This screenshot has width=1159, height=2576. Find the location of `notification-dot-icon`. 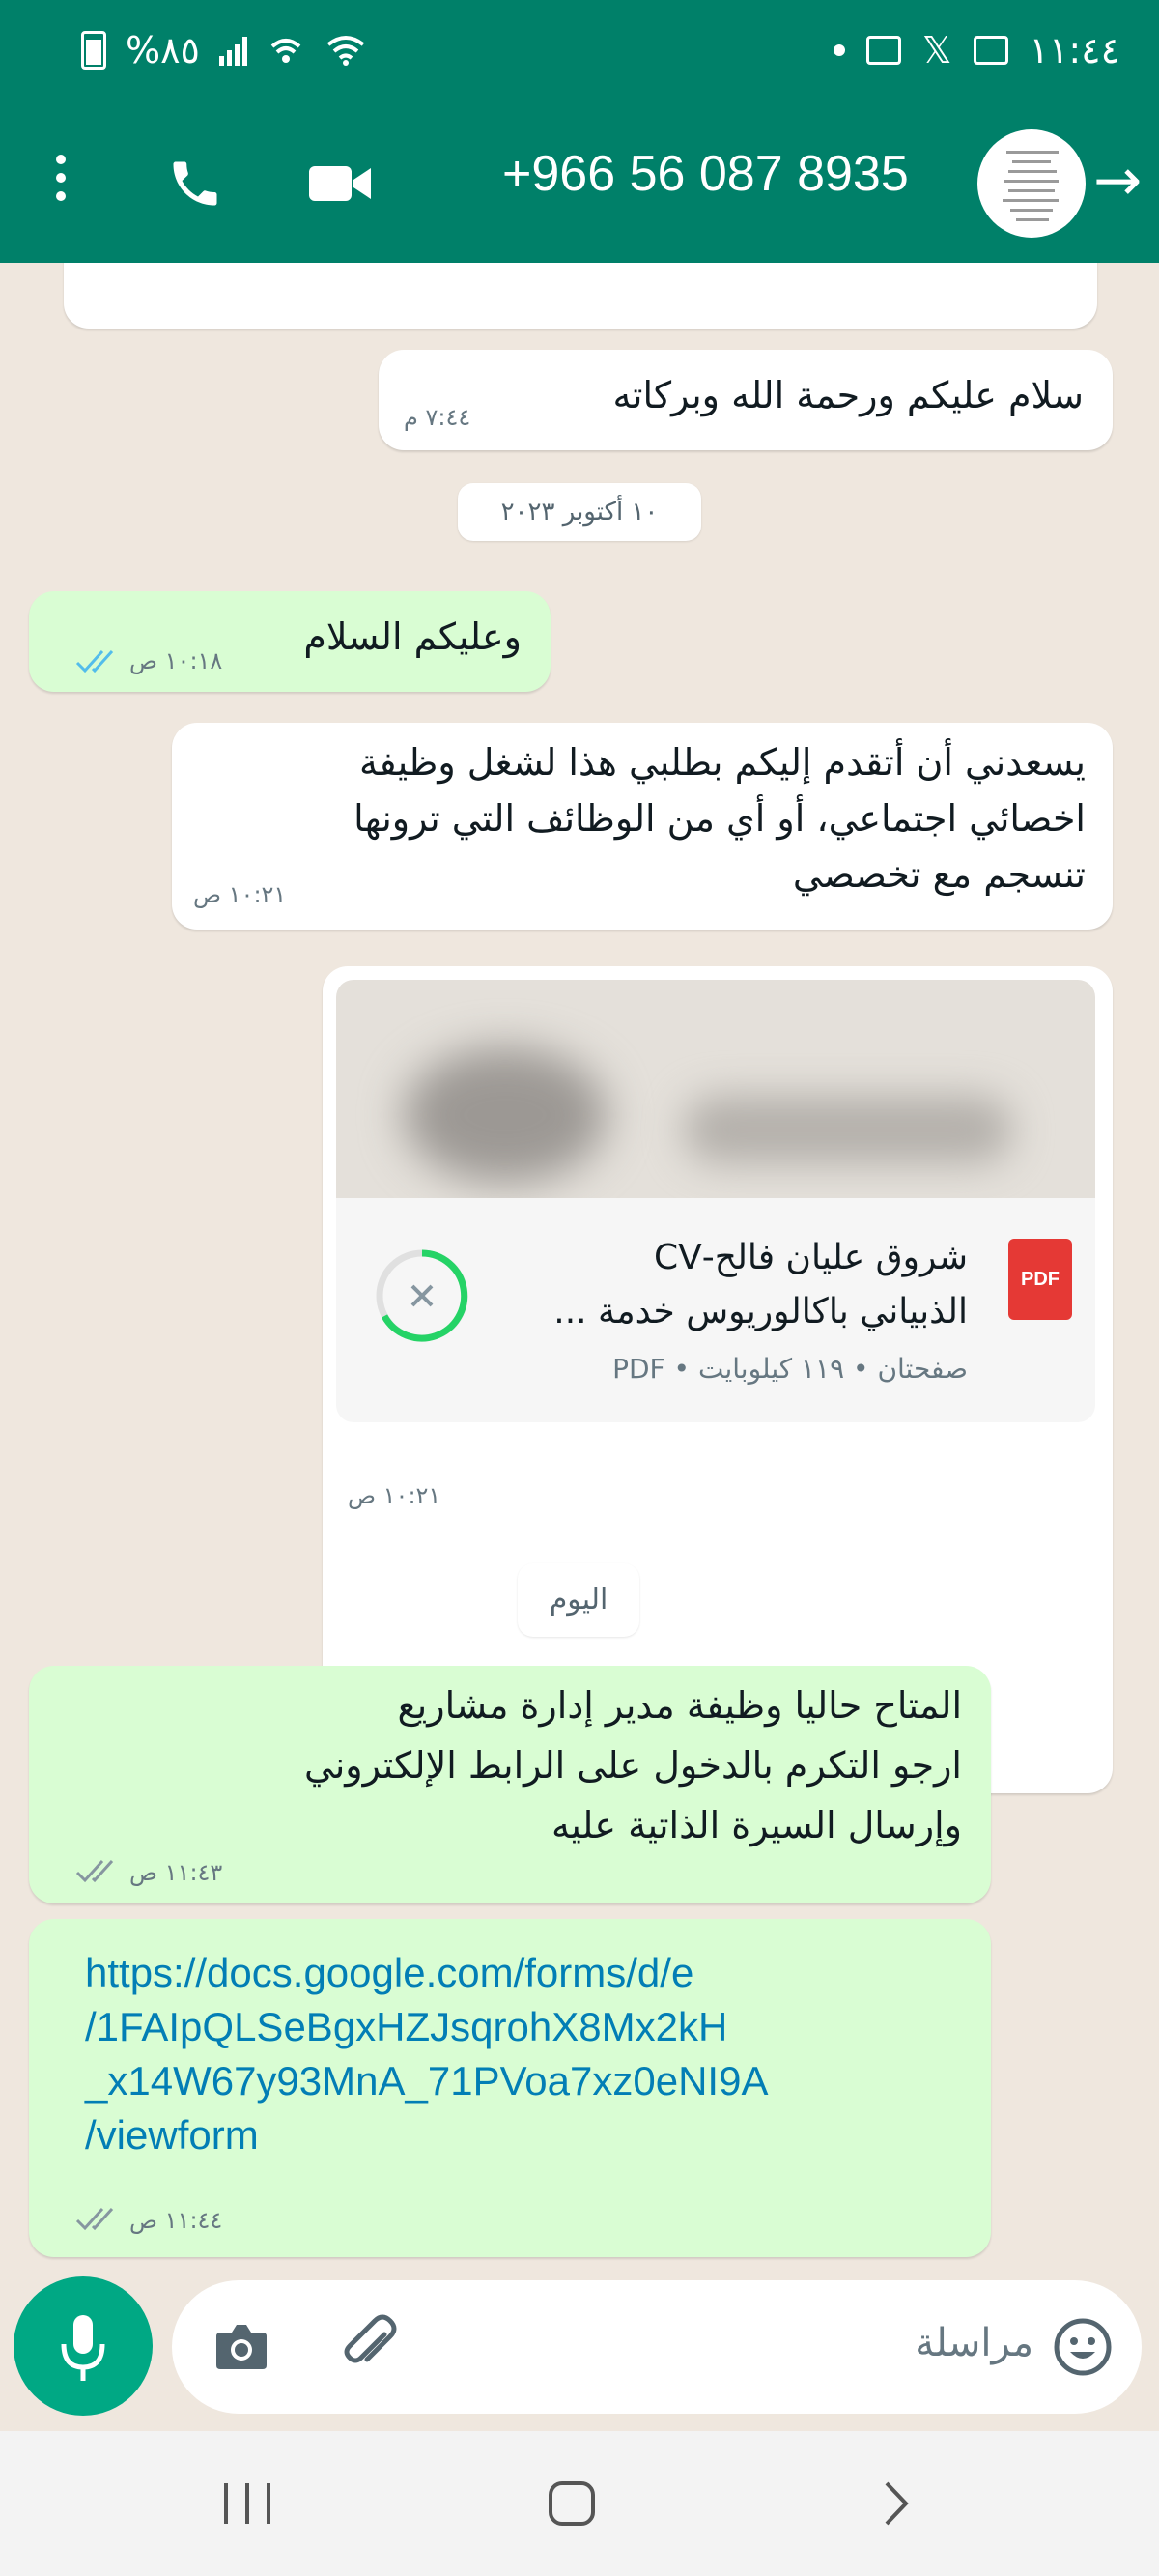

notification-dot-icon is located at coordinates (839, 50).